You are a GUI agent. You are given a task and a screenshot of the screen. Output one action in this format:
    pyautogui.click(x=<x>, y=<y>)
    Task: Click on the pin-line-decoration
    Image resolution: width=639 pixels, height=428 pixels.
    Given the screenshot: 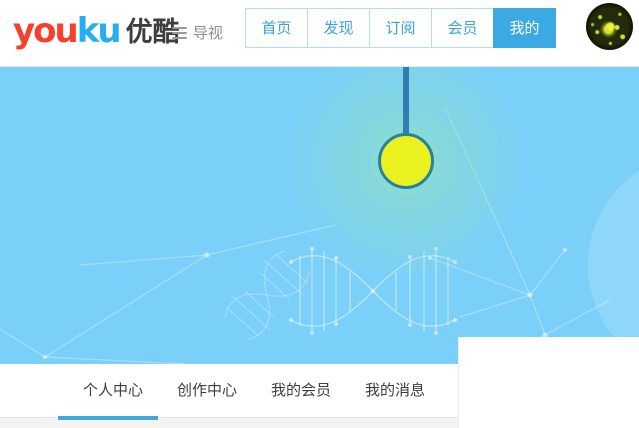 What is the action you would take?
    pyautogui.click(x=406, y=102)
    